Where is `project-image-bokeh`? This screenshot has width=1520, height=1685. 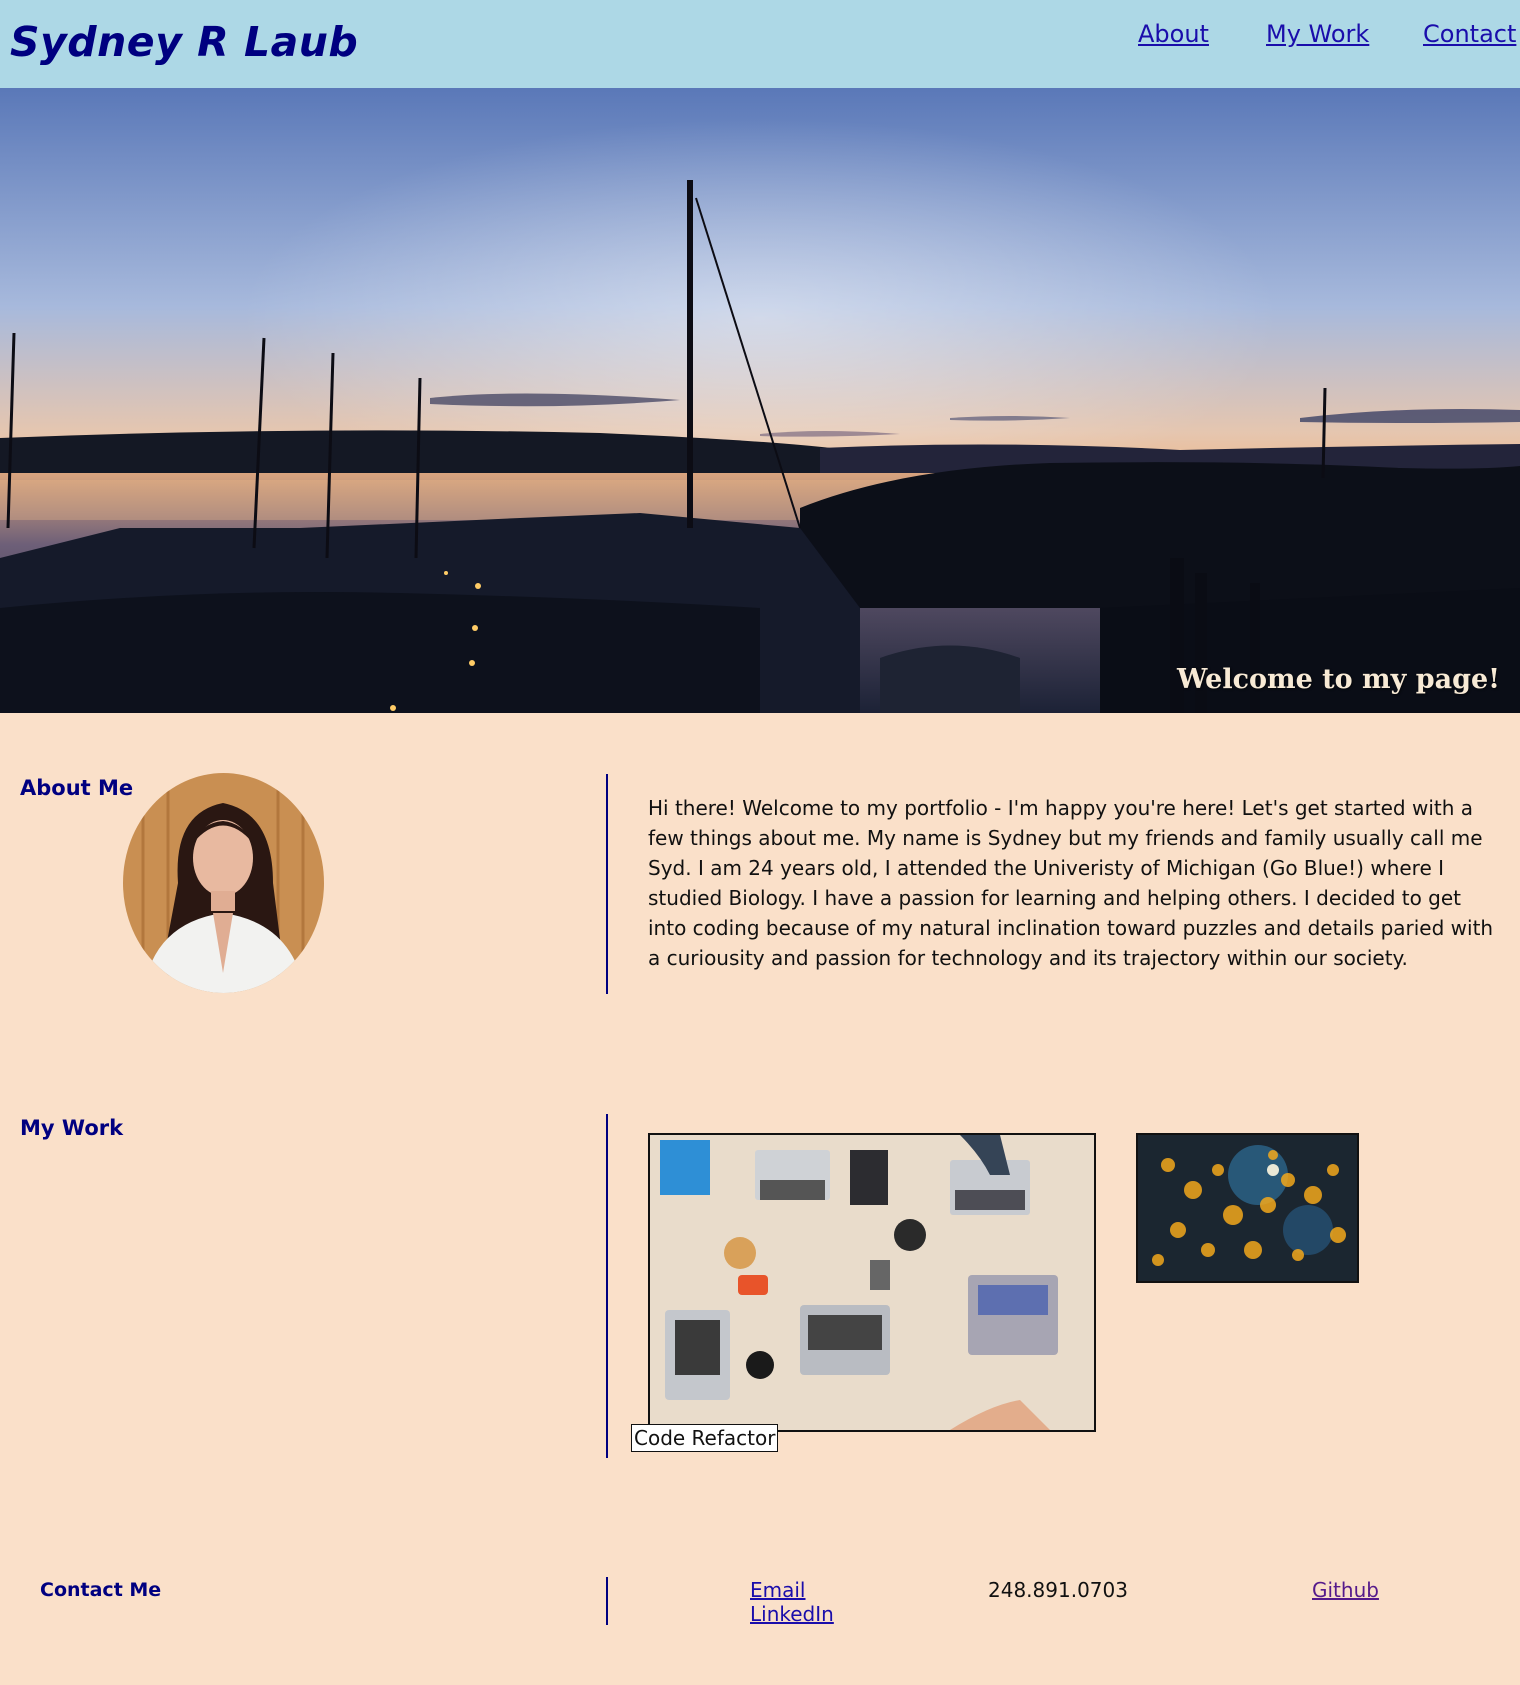 project-image-bokeh is located at coordinates (1247, 1208).